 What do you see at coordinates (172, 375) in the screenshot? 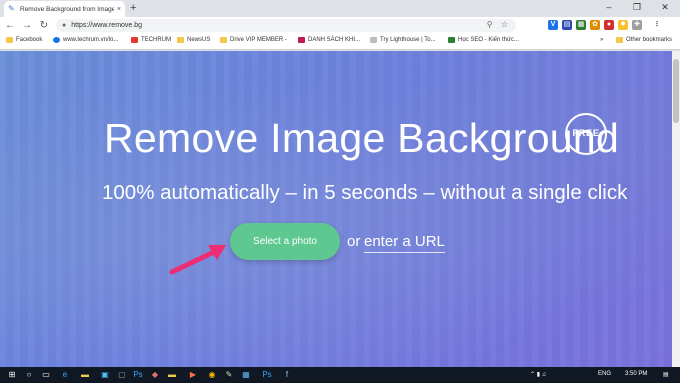
I see `folder-app-icon: ▬` at bounding box center [172, 375].